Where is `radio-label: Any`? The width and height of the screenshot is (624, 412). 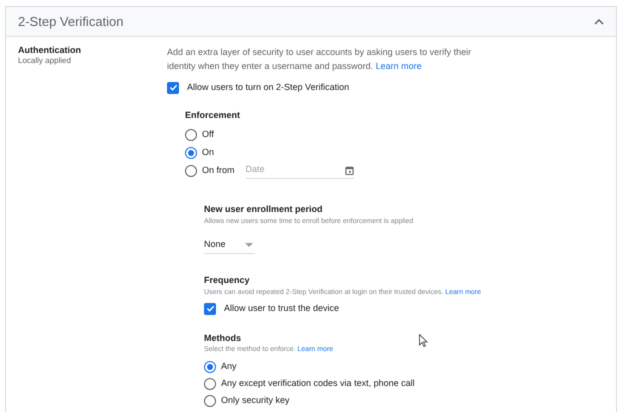 radio-label: Any is located at coordinates (229, 367).